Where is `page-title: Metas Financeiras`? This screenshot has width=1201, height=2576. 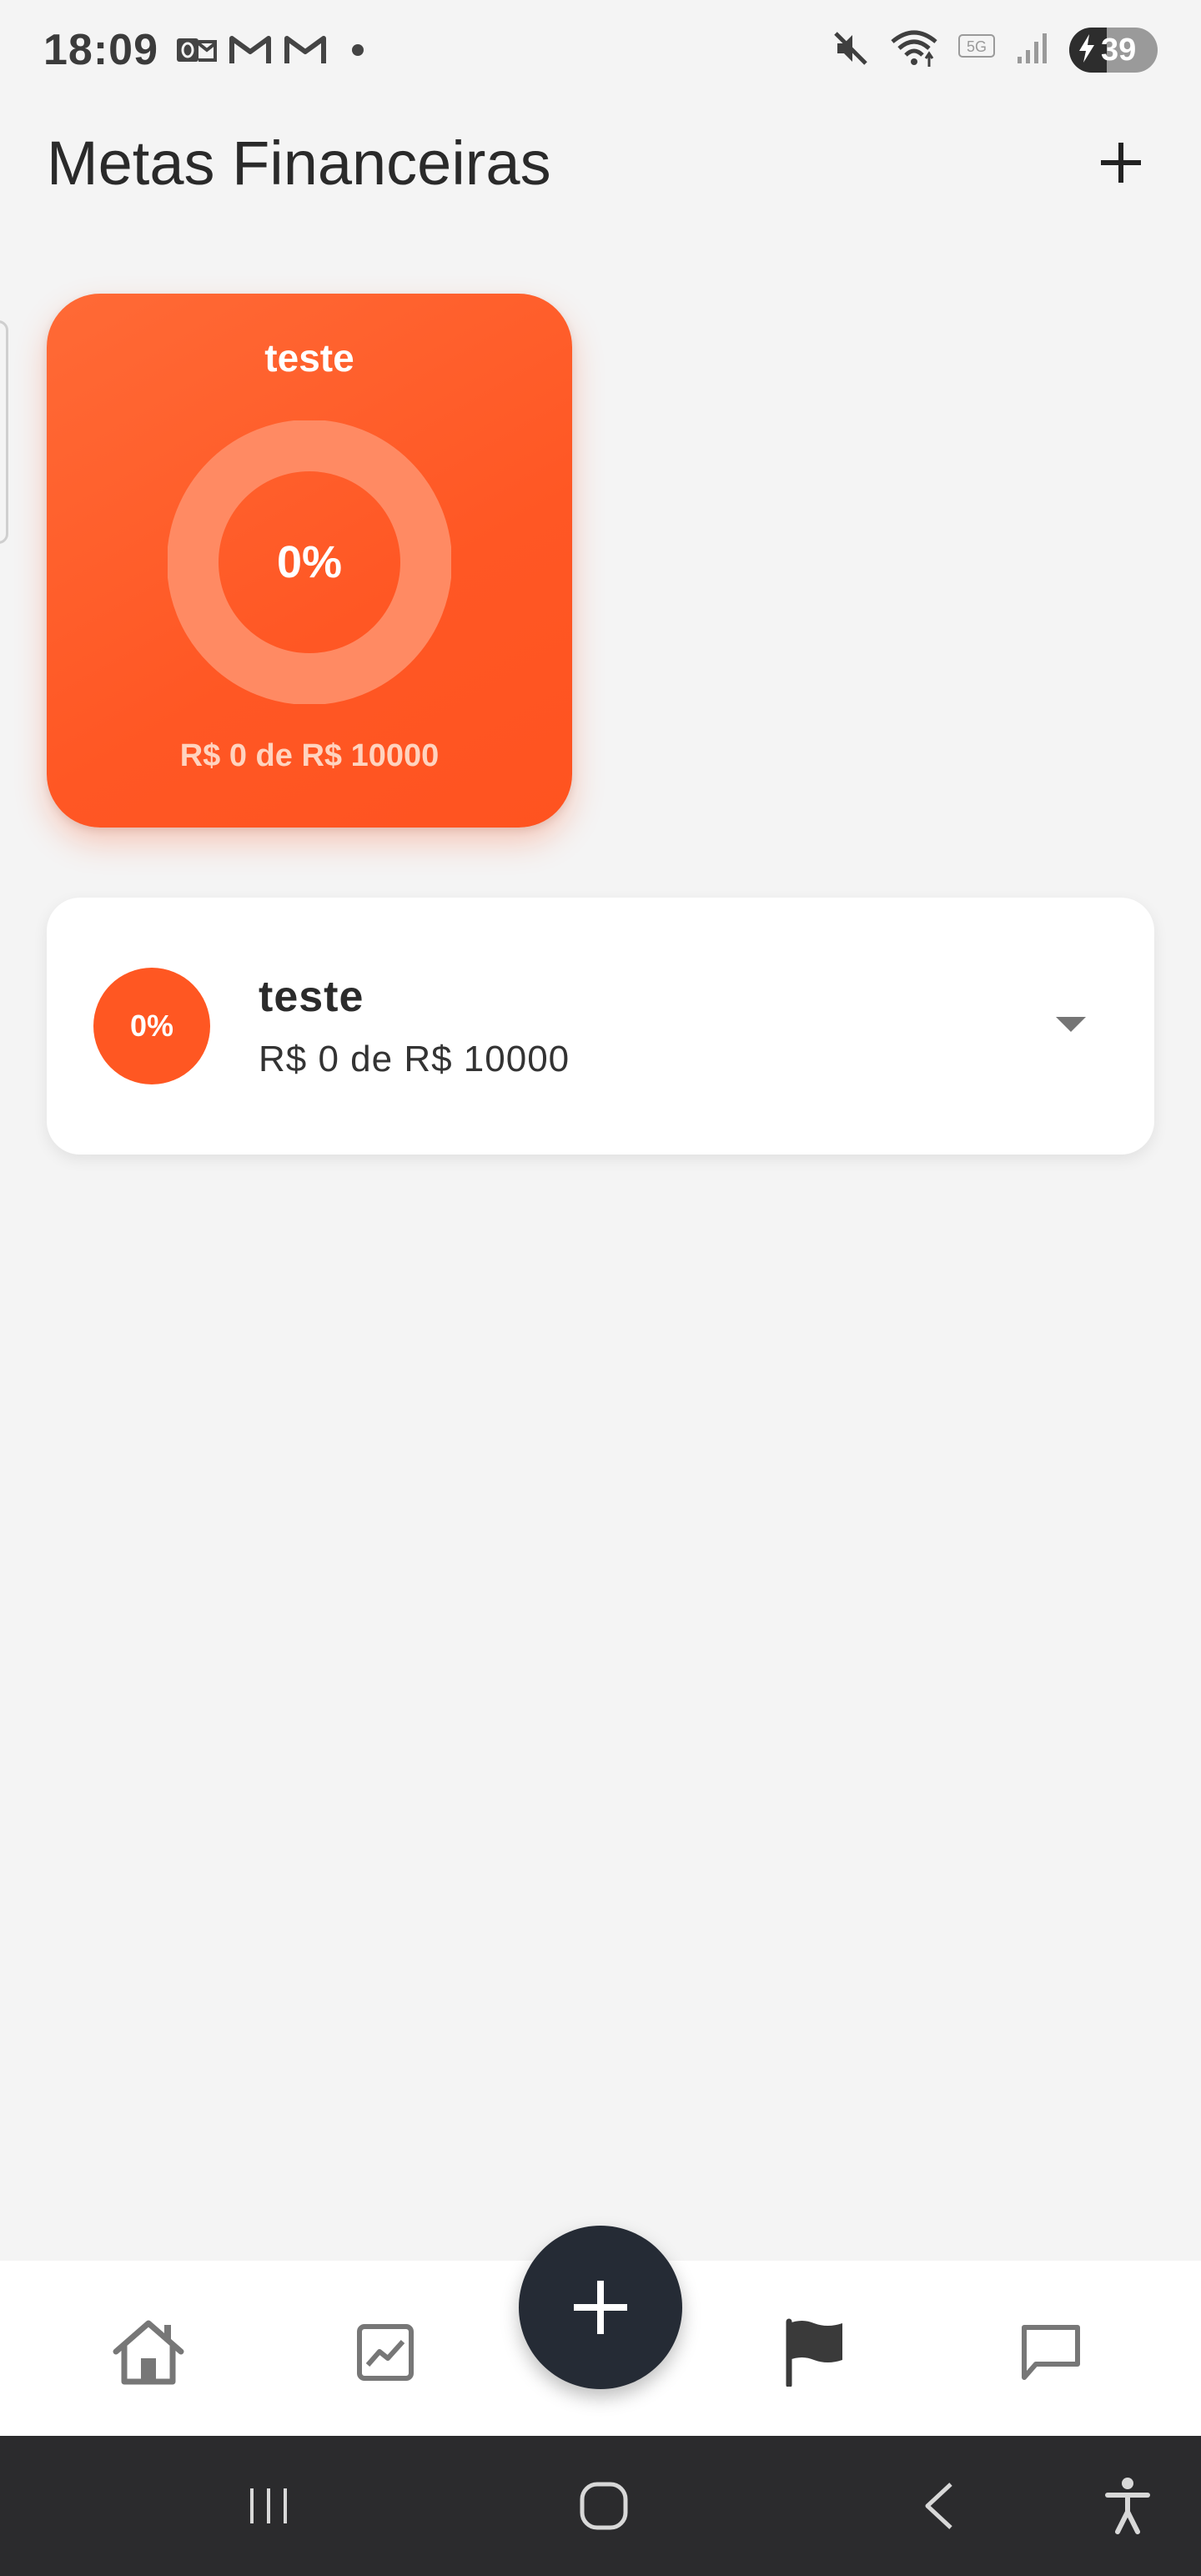 page-title: Metas Financeiras is located at coordinates (299, 163).